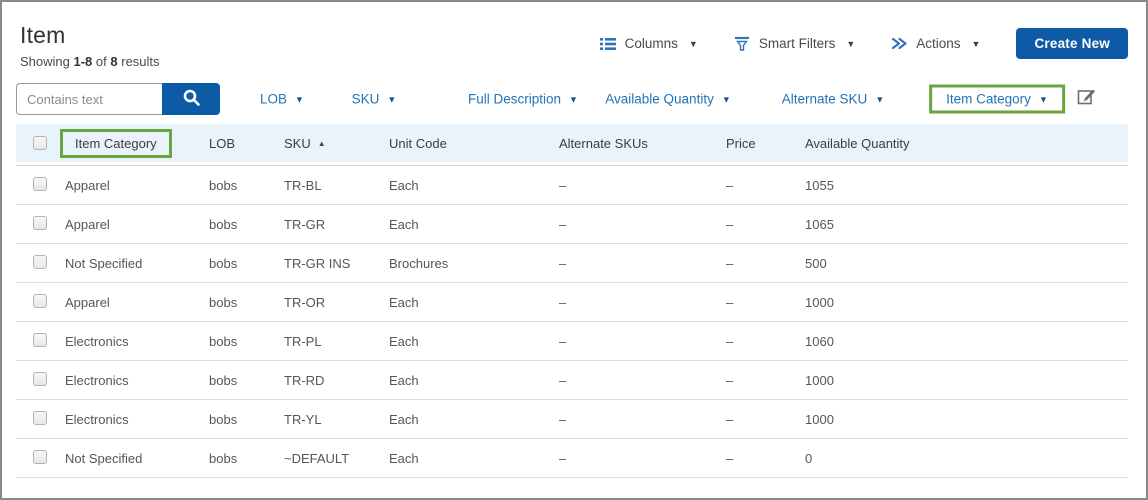 The image size is (1148, 500). I want to click on cell-sku: TR-PL, so click(303, 341).